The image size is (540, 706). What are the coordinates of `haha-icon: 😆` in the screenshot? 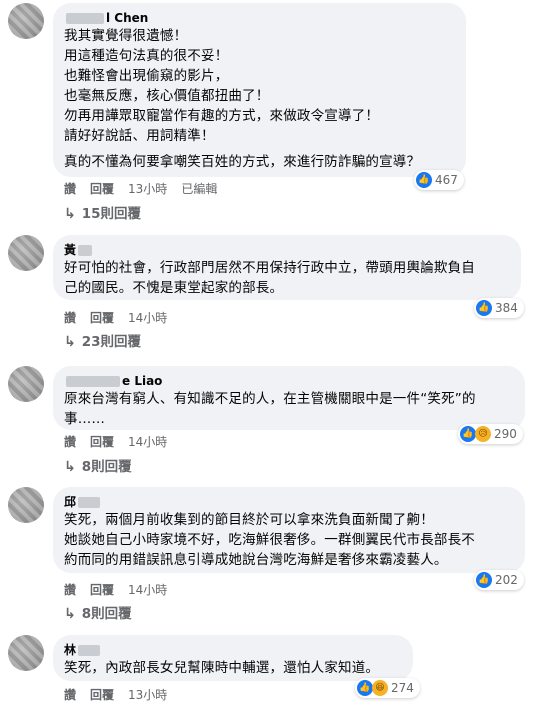 It's located at (380, 688).